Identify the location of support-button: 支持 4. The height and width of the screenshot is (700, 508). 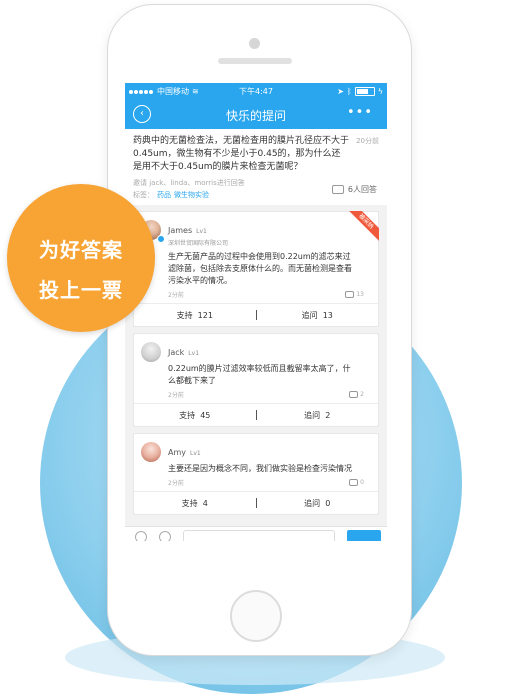
(195, 503).